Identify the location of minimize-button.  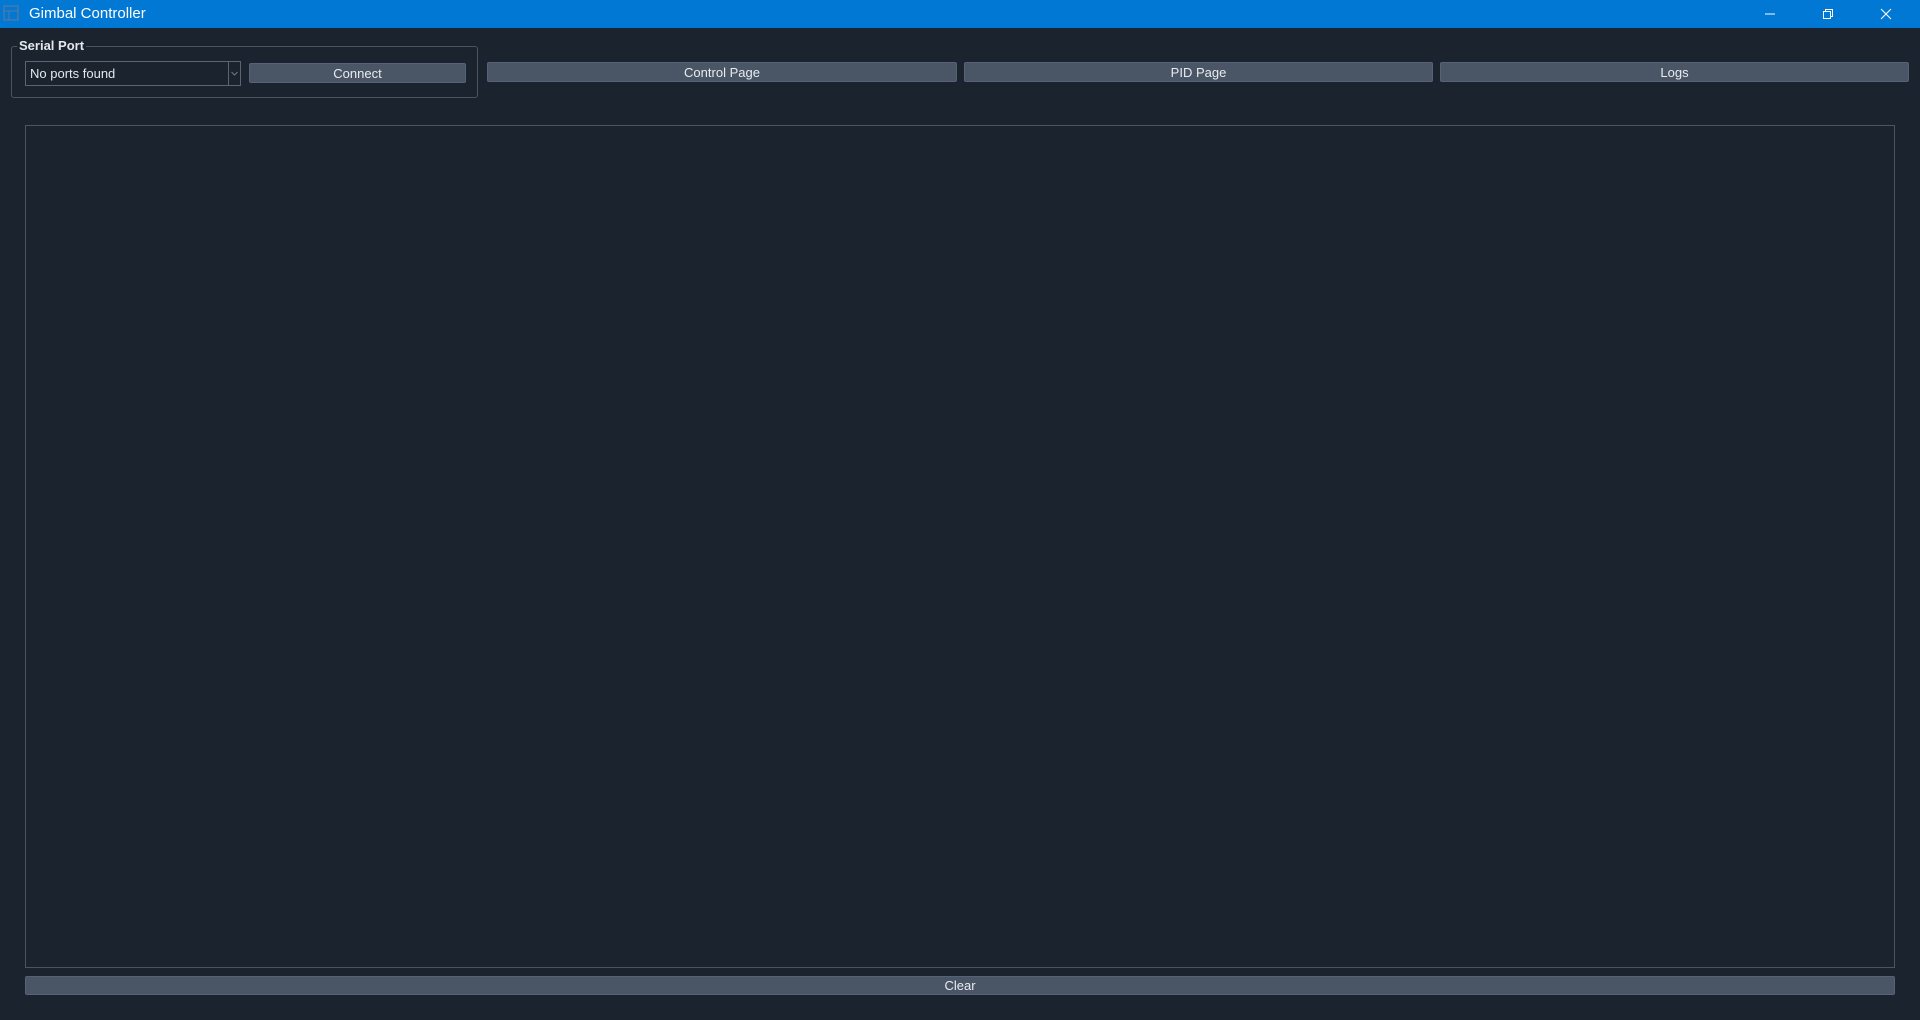
(1770, 14).